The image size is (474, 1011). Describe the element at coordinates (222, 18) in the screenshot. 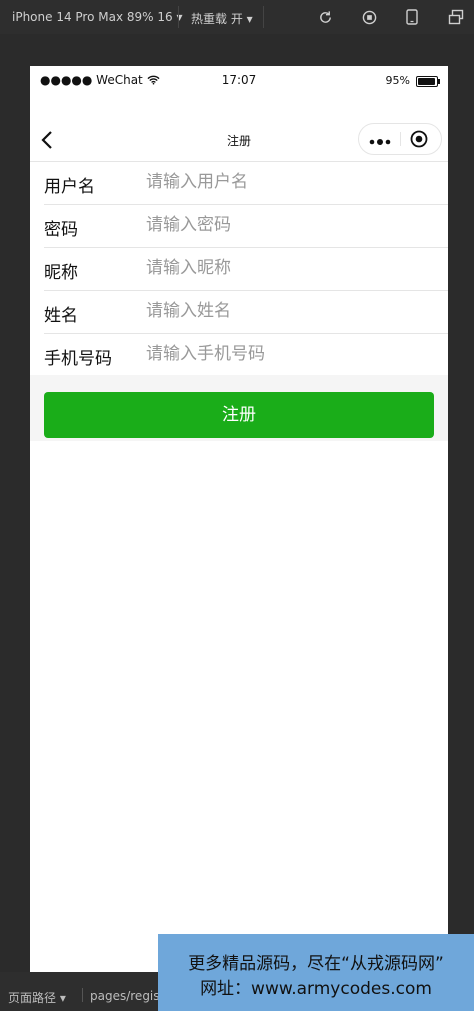

I see `hot-reload-toggle: 热重载 开 ▾` at that location.